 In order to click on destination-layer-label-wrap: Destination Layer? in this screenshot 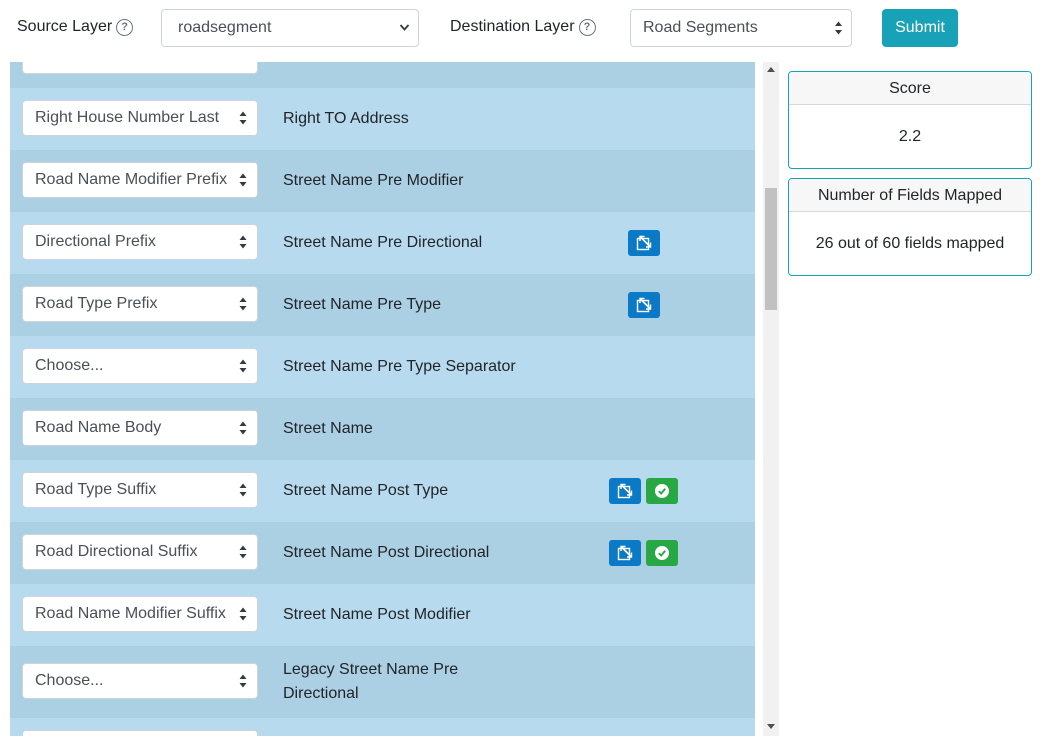, I will do `click(523, 27)`.